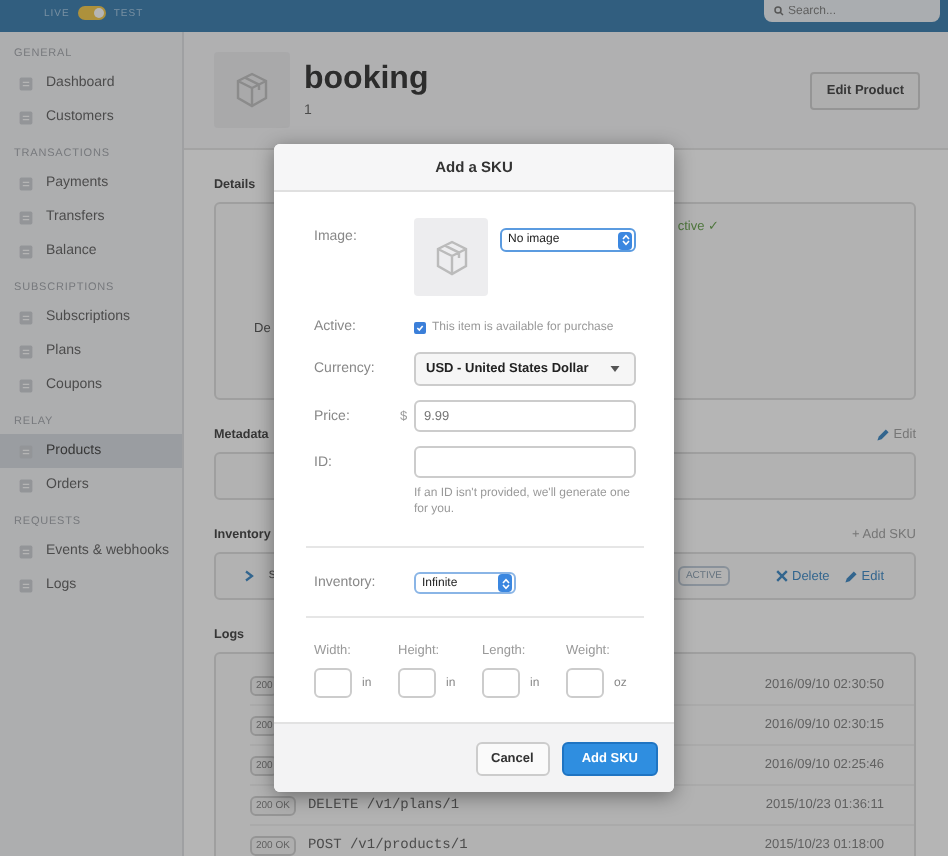  Describe the element at coordinates (525, 462) in the screenshot. I see `id-field` at that location.